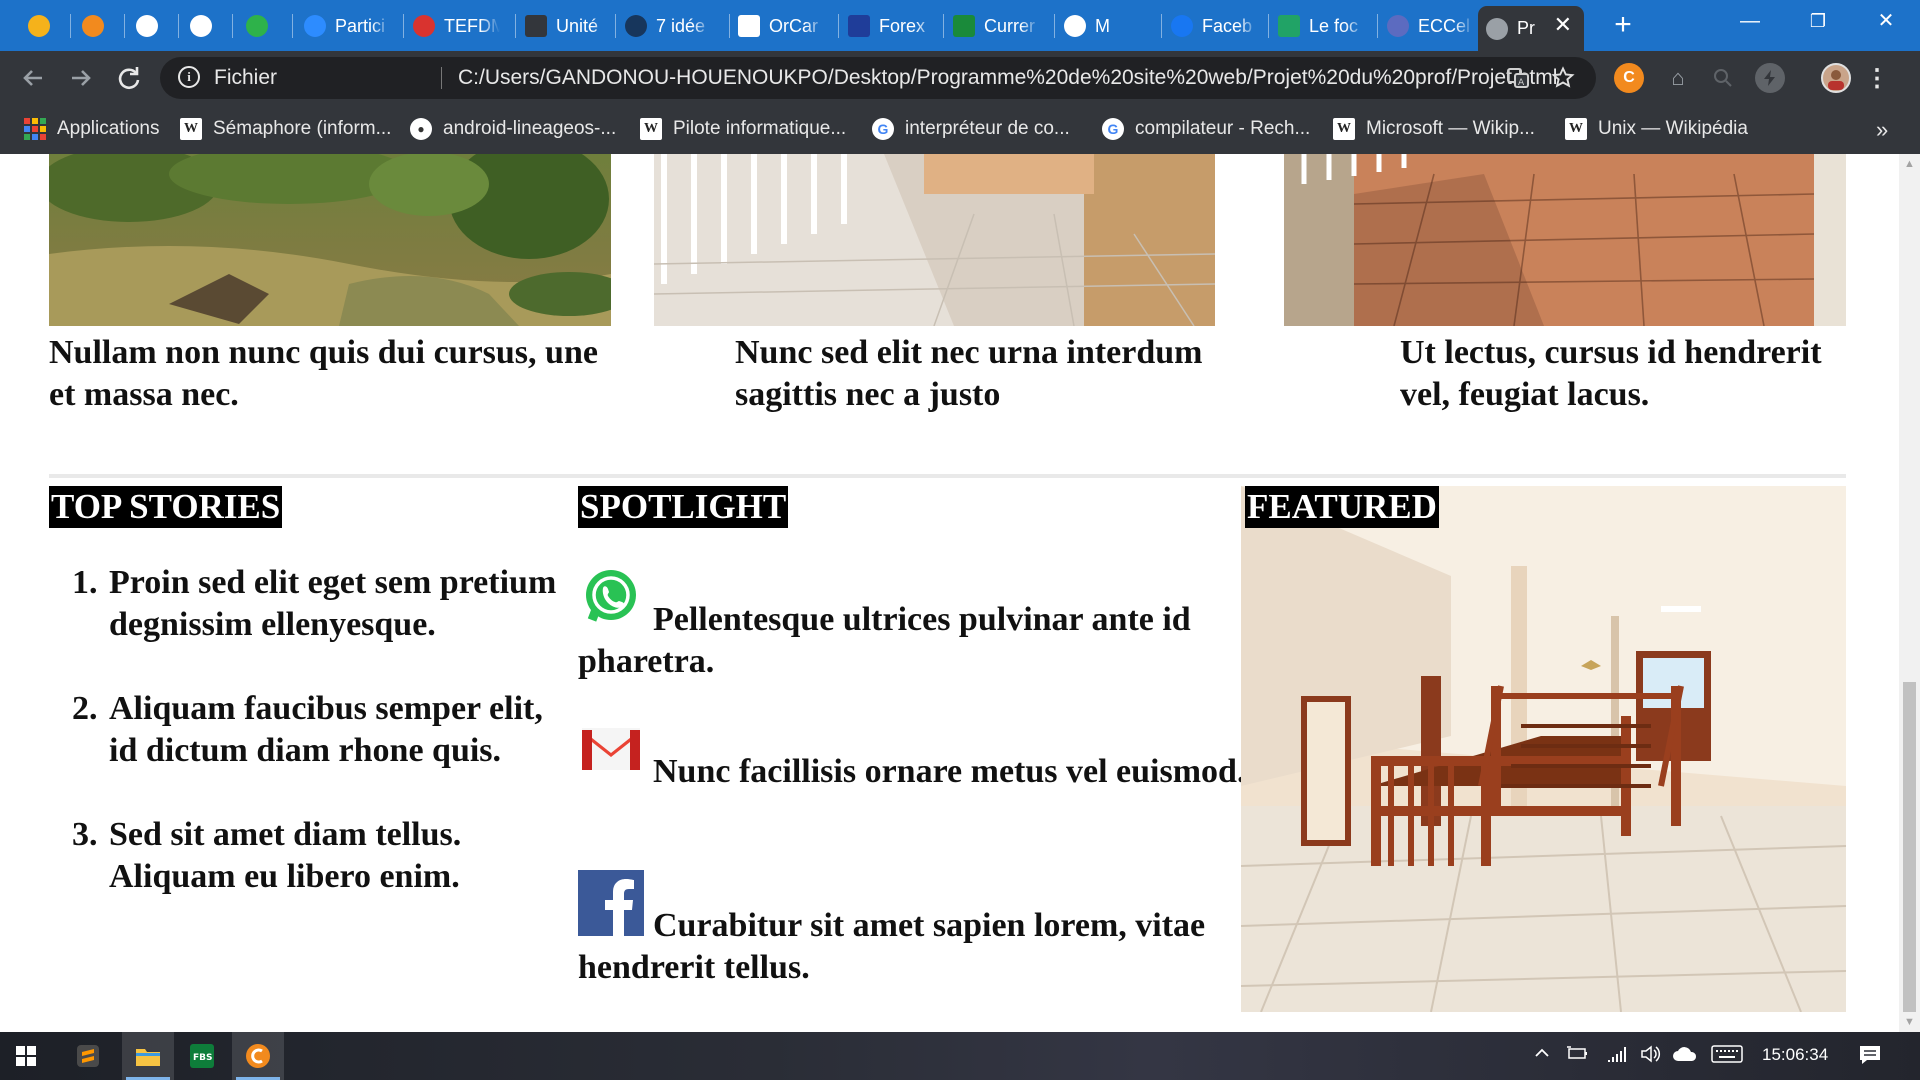 The height and width of the screenshot is (1080, 1920). What do you see at coordinates (459, 26) in the screenshot?
I see `browser-tab: TEFDM` at bounding box center [459, 26].